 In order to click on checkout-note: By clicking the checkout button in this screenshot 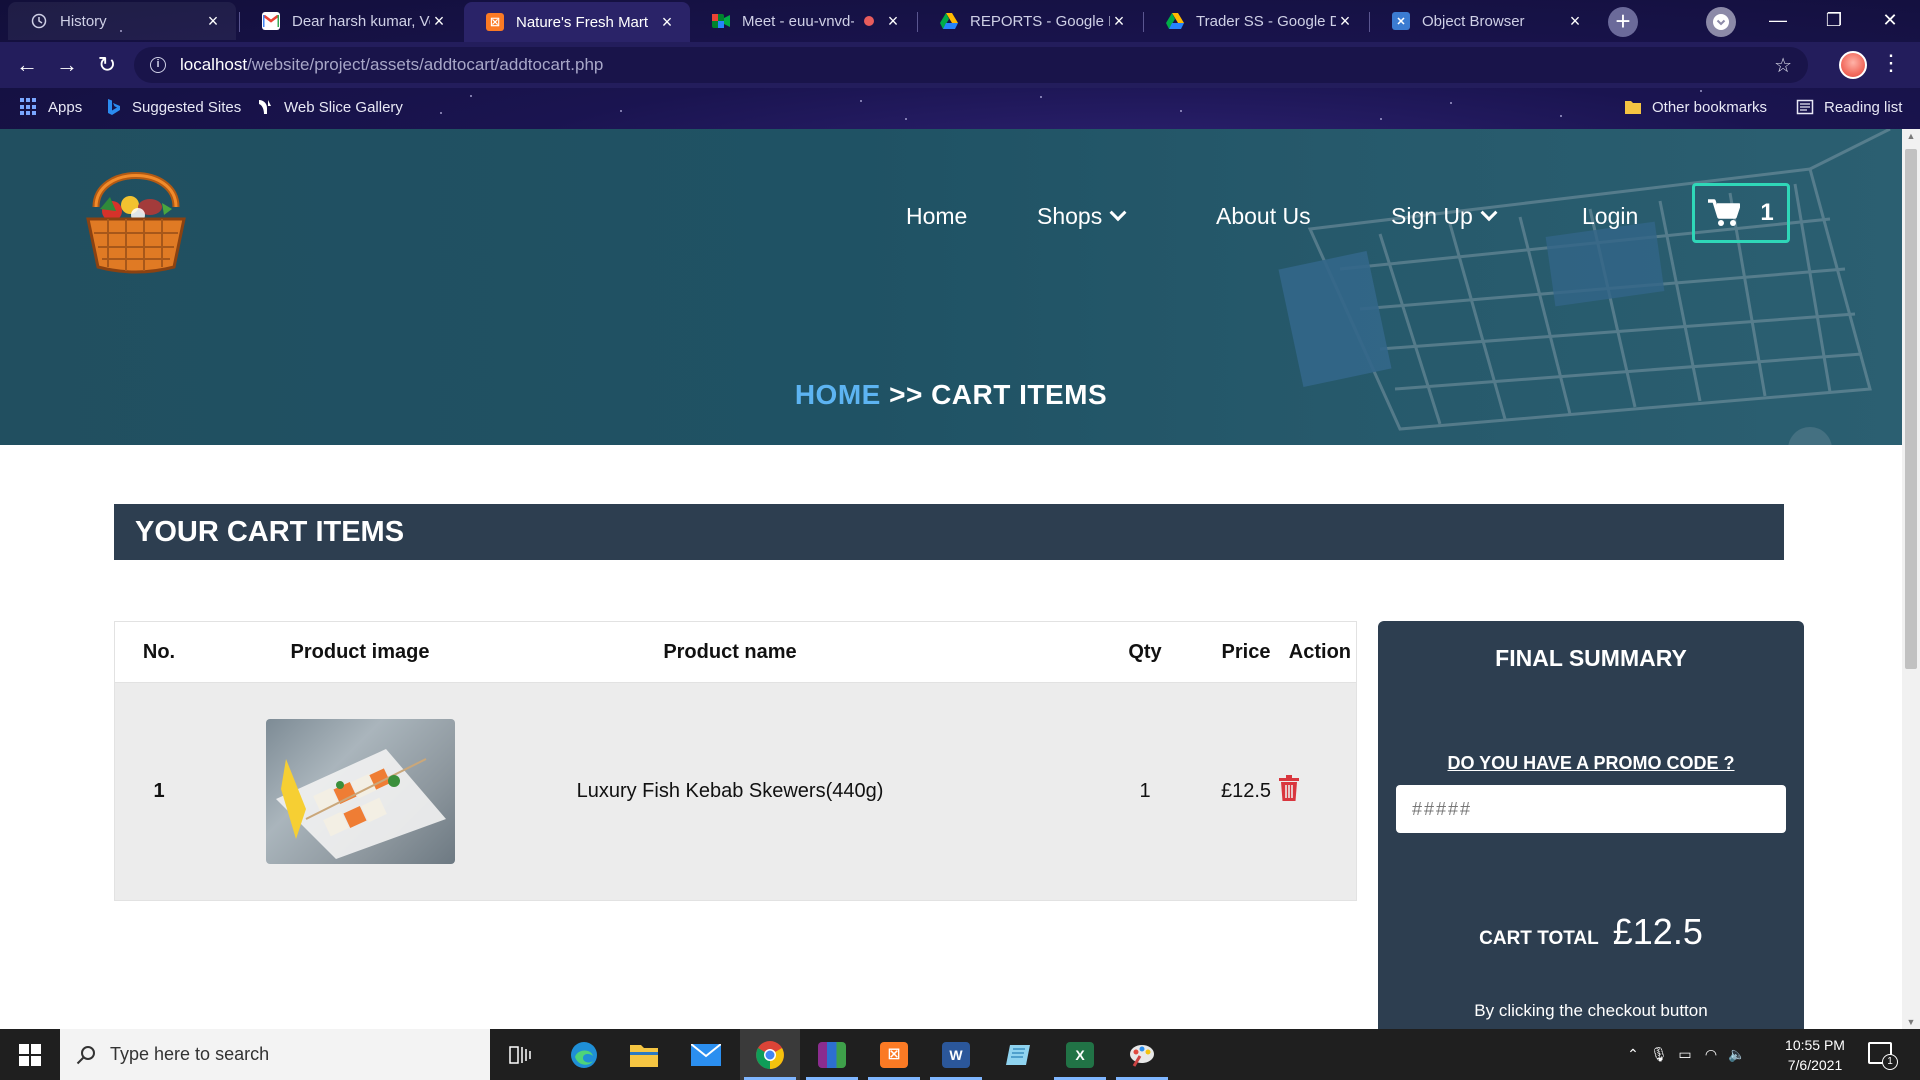, I will do `click(1591, 1010)`.